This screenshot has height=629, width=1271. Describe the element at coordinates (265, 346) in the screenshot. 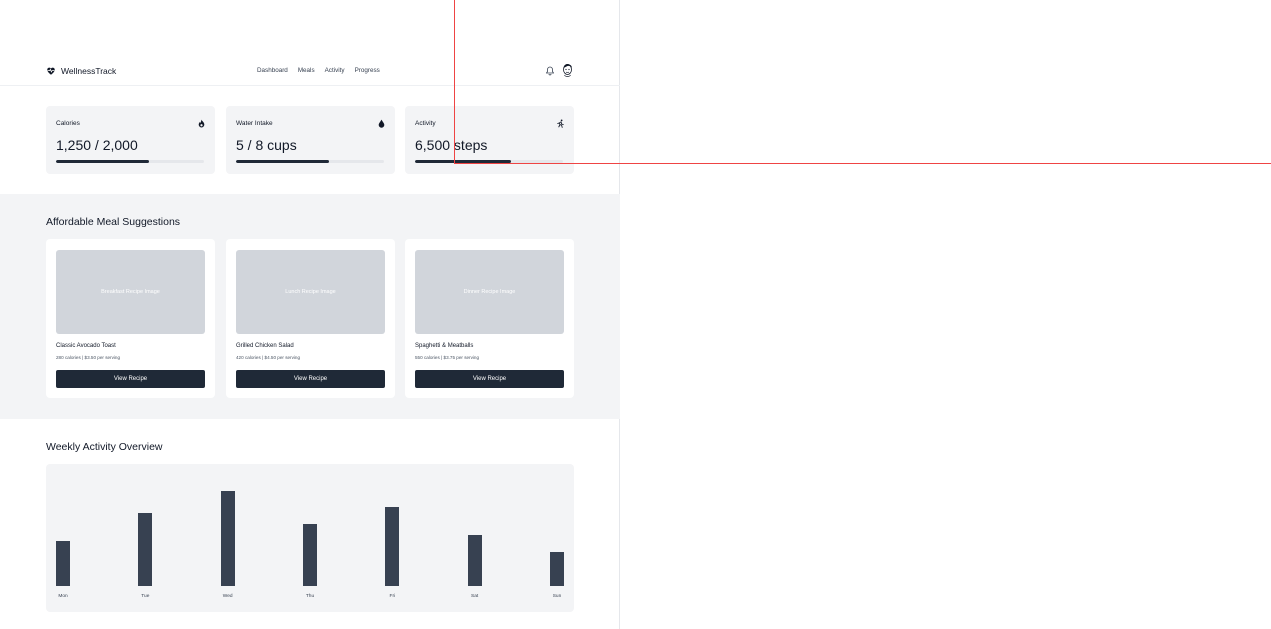

I see `meal-name: Grilled Chicken Salad` at that location.